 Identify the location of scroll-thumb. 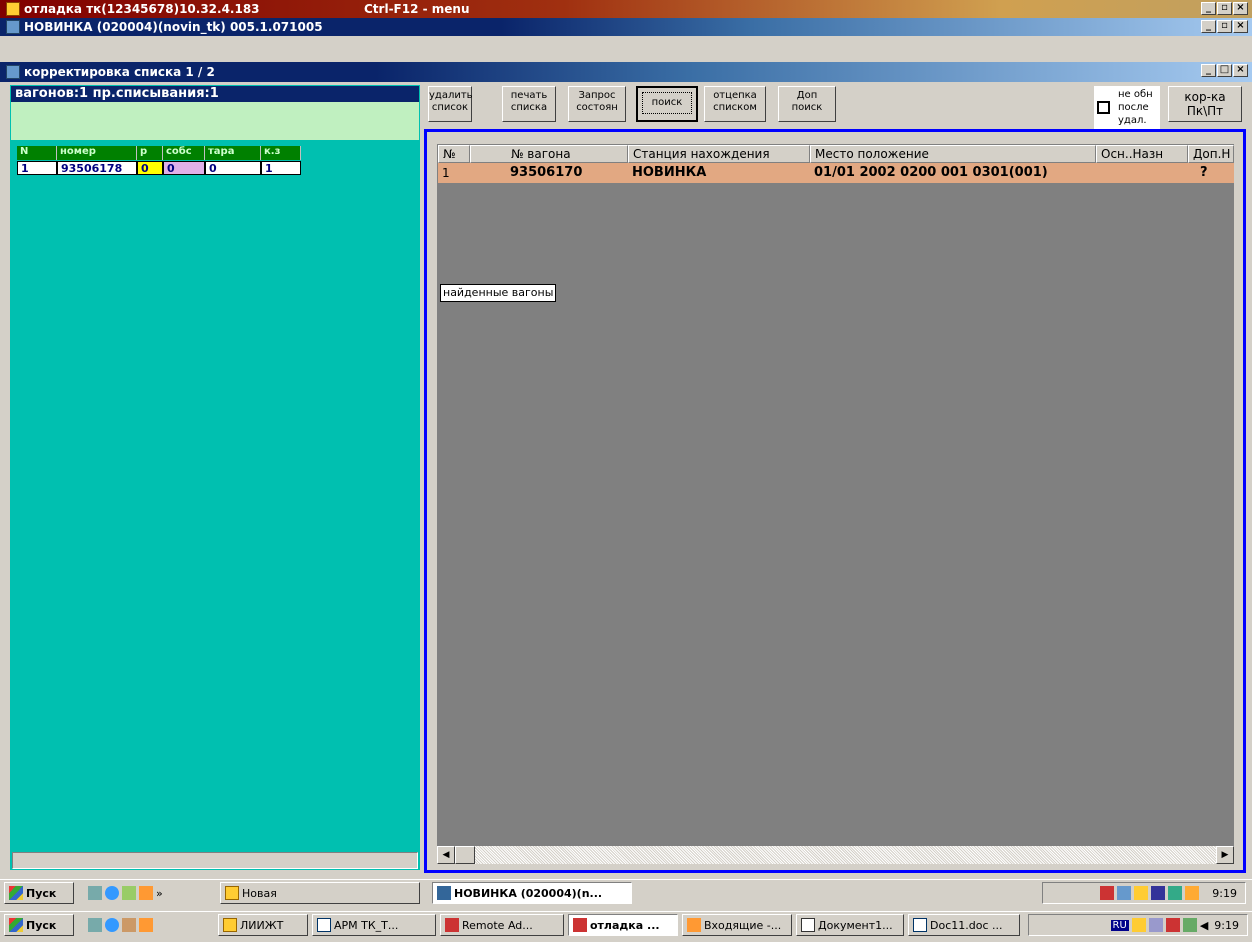
(465, 855).